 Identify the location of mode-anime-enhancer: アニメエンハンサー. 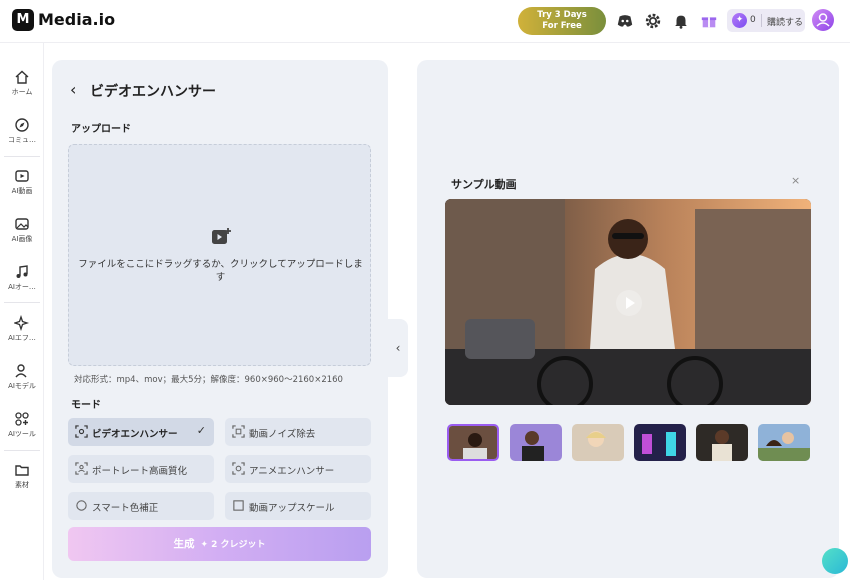
(298, 469).